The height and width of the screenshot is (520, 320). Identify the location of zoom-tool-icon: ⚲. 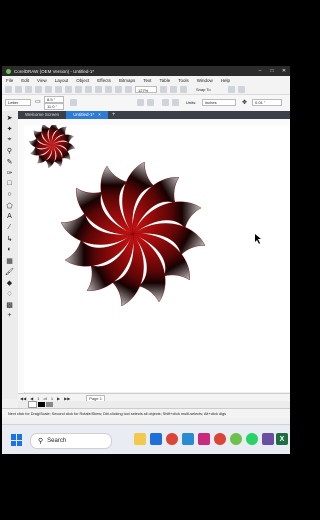
(9, 150).